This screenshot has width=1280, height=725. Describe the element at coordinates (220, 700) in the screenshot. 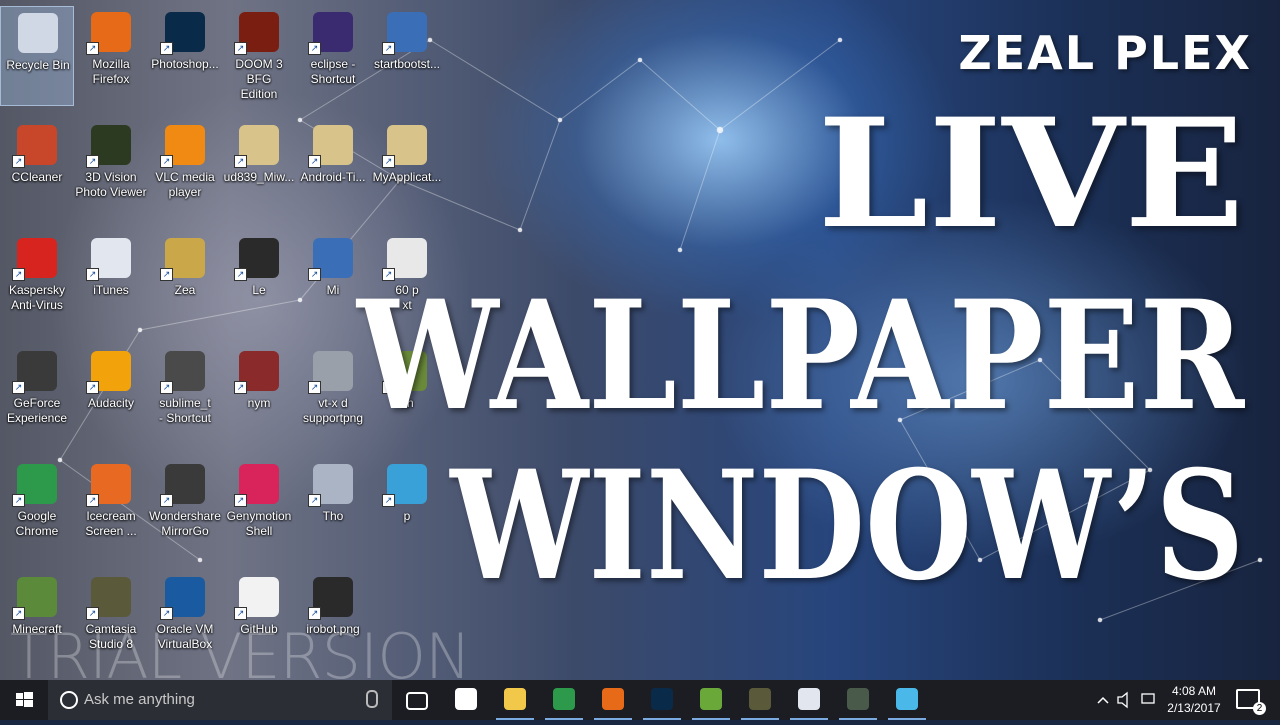

I see `search-box: Ask me anything` at that location.